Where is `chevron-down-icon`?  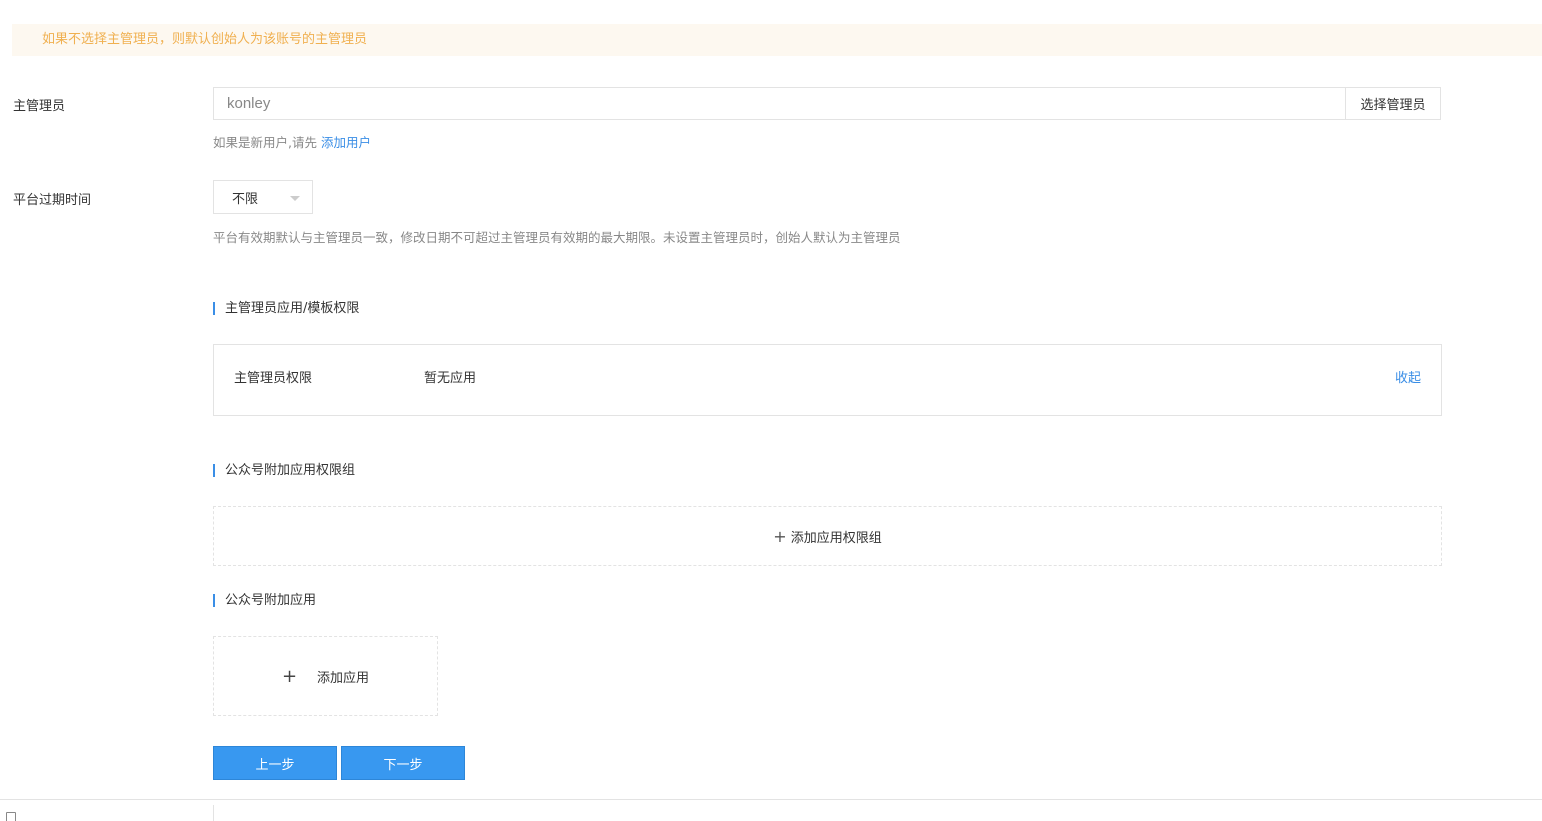 chevron-down-icon is located at coordinates (295, 198).